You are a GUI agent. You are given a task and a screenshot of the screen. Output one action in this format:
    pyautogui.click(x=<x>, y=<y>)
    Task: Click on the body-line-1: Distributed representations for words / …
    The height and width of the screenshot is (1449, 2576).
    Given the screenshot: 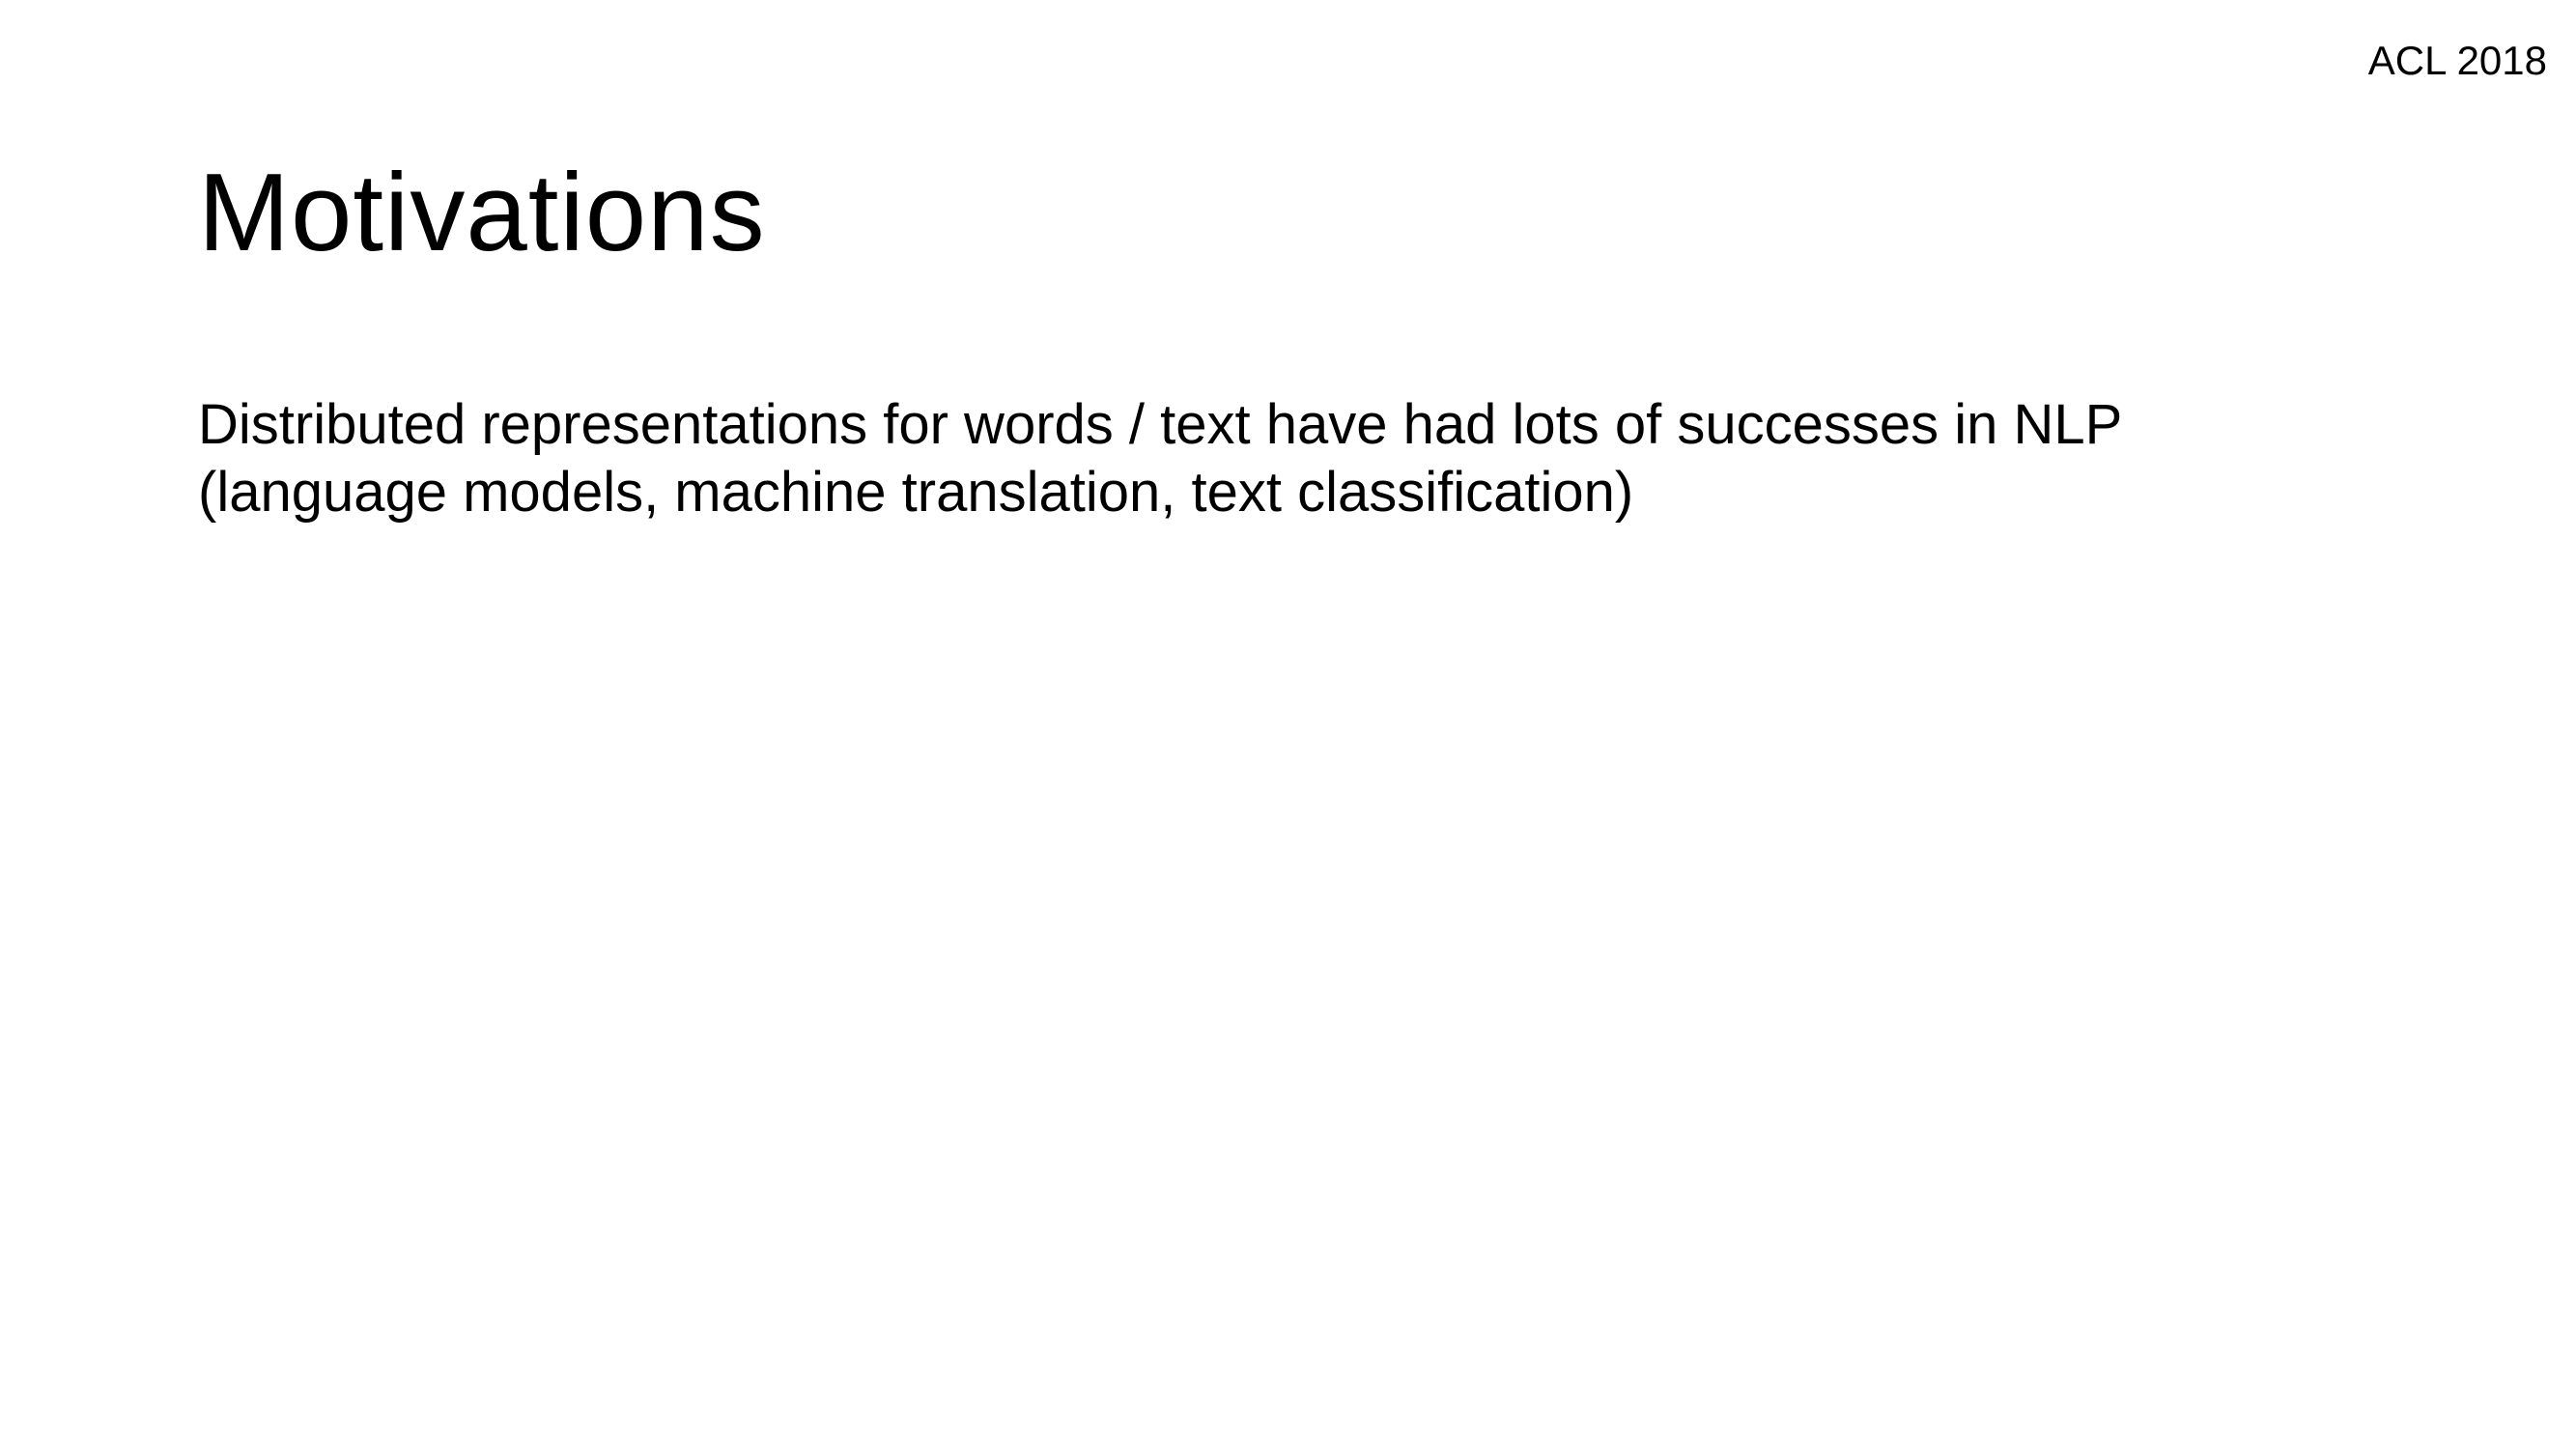 What is the action you would take?
    pyautogui.click(x=1160, y=424)
    